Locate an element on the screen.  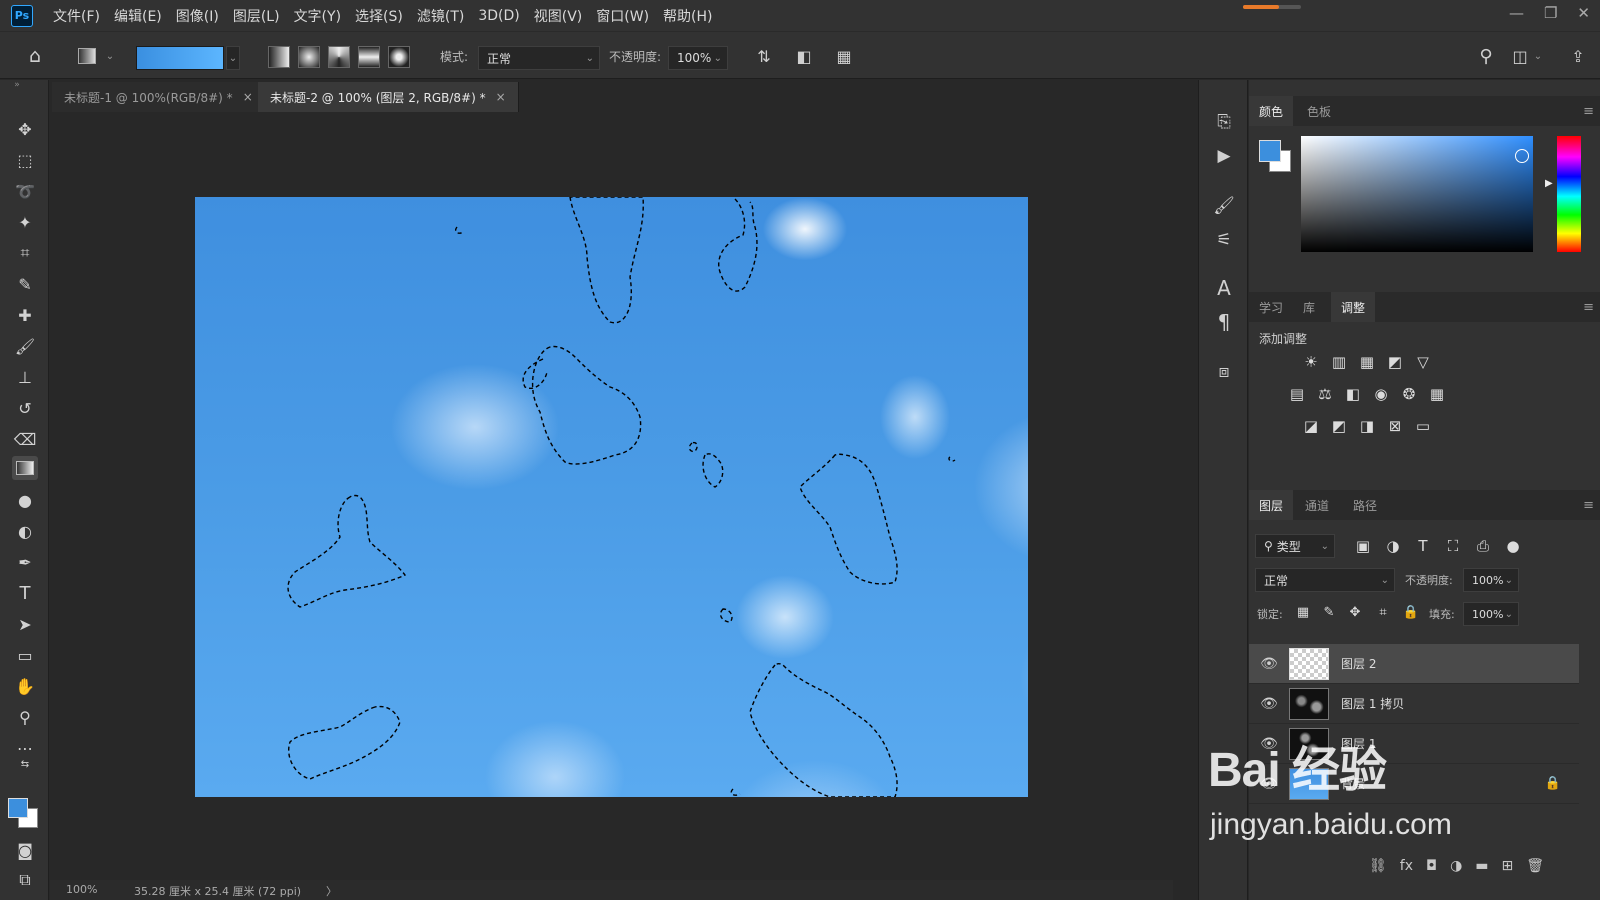
menu-3d: 3D(D) is located at coordinates (498, 16).